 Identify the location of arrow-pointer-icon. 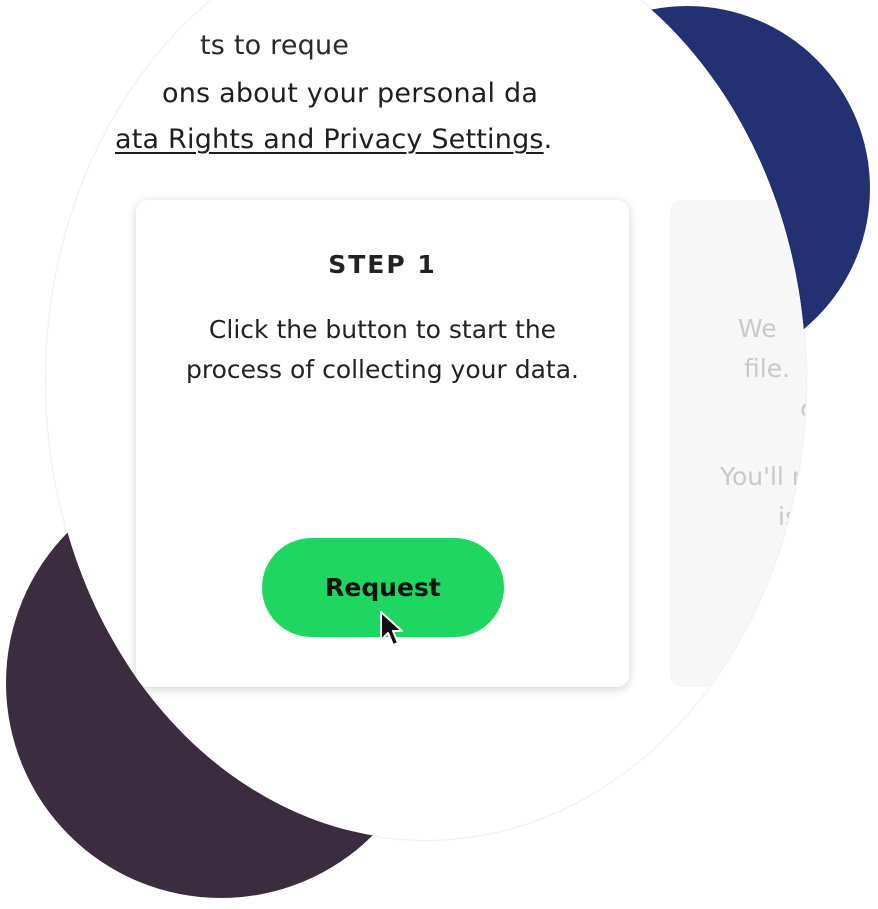
(391, 628).